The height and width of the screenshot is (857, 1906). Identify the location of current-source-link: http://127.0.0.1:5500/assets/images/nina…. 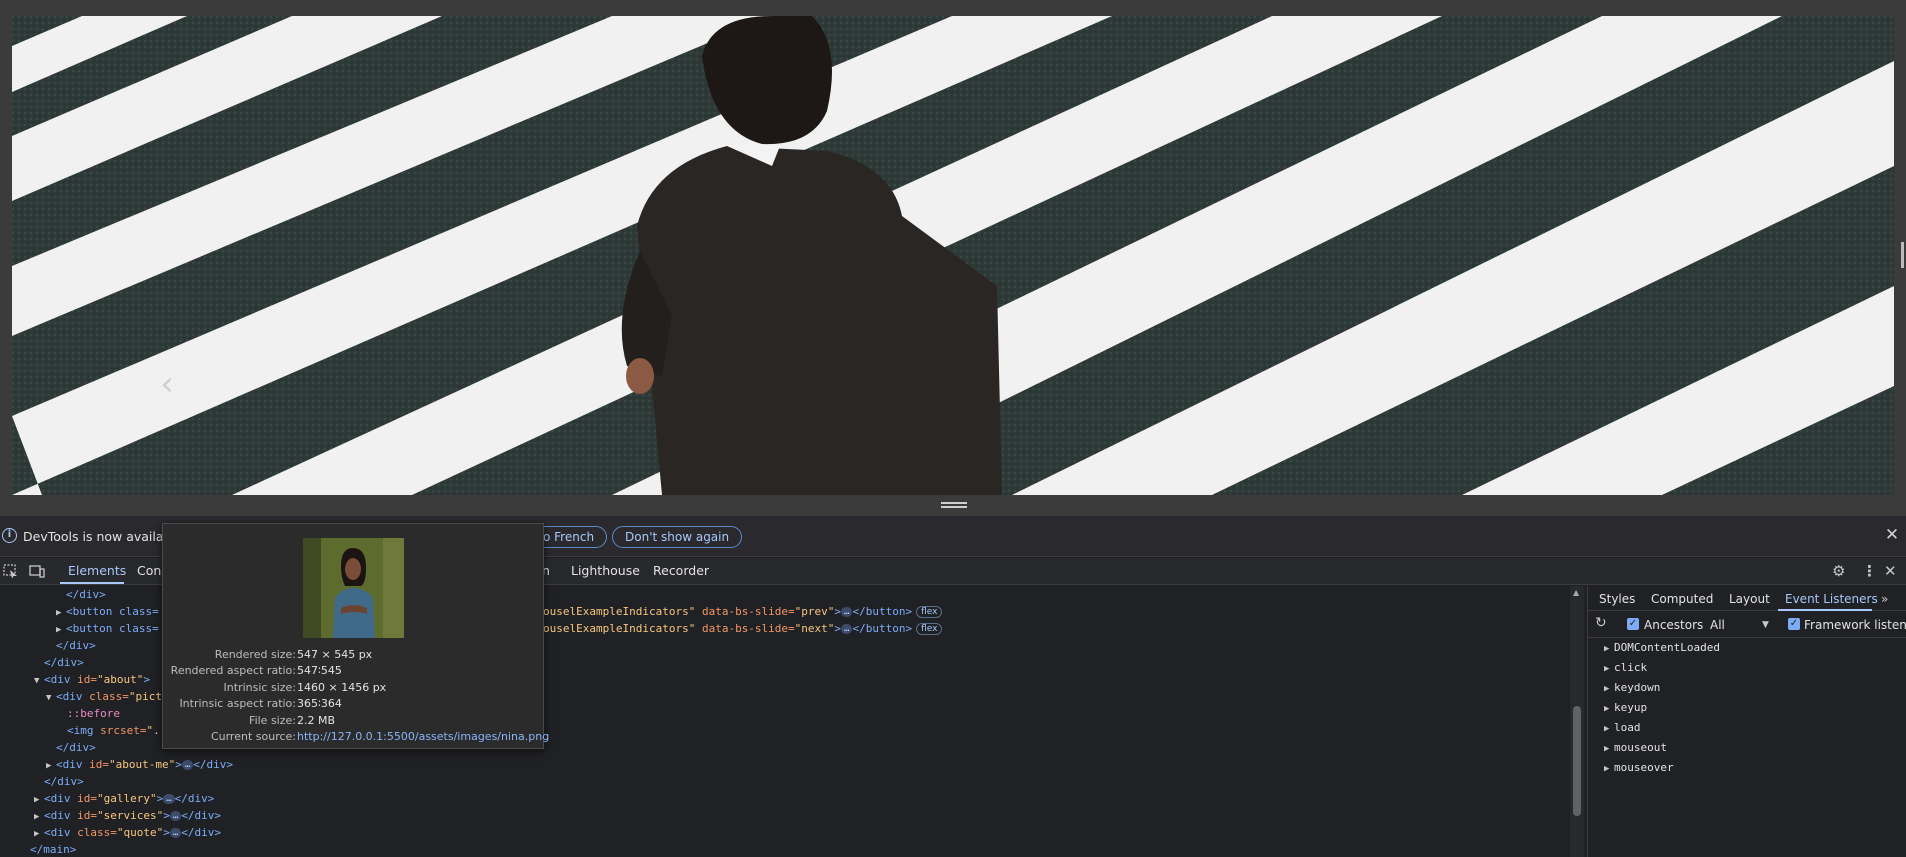
(423, 737).